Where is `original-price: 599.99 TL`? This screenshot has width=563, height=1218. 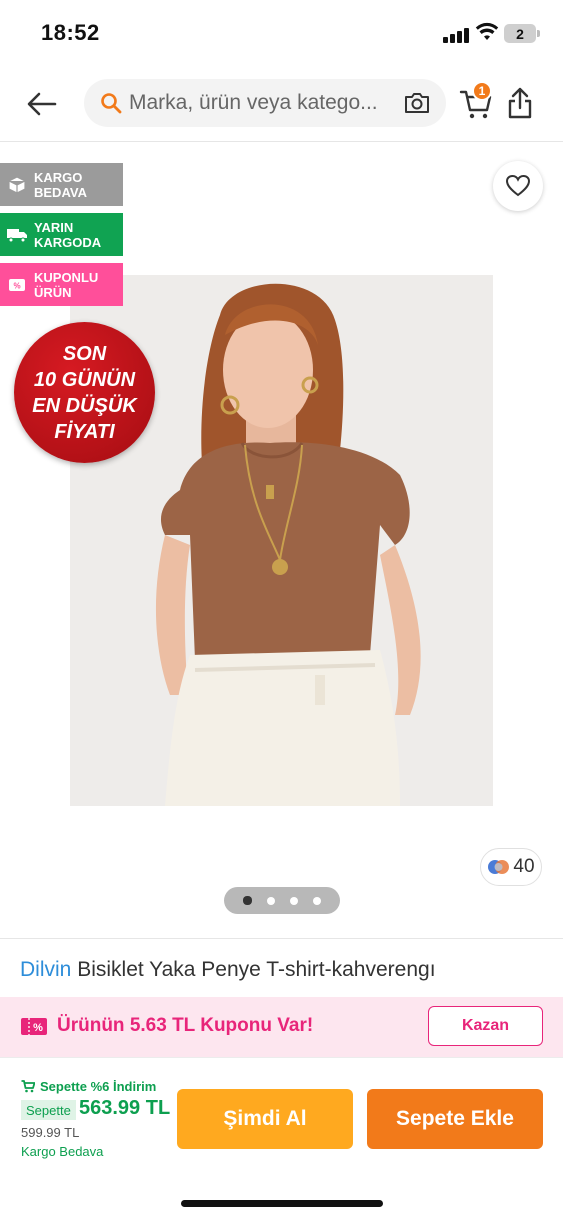
original-price: 599.99 TL is located at coordinates (50, 1132).